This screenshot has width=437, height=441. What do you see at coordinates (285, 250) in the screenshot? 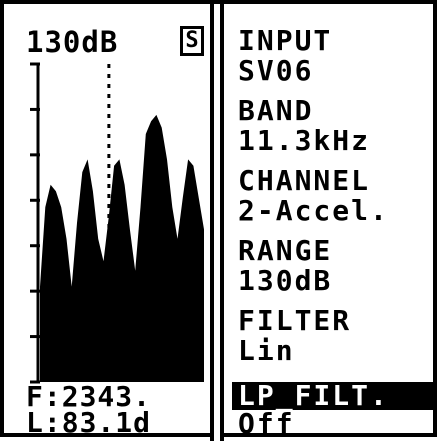
I see `param-label: RANGE` at bounding box center [285, 250].